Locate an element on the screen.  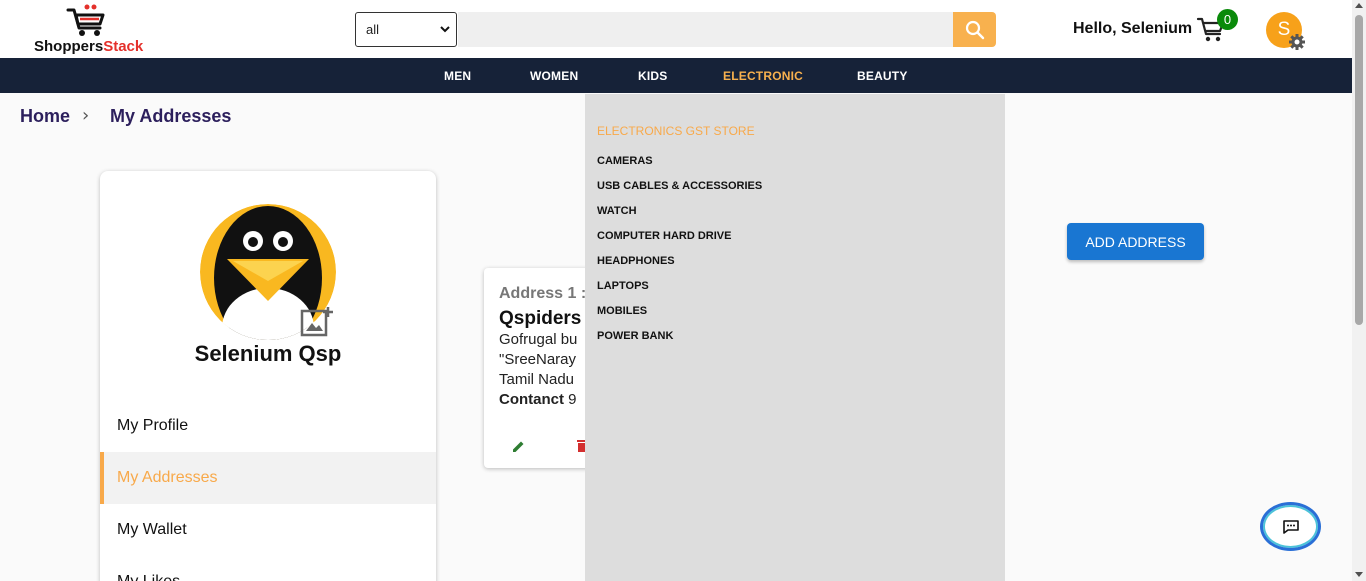
page-scrollbar is located at coordinates (1359, 290).